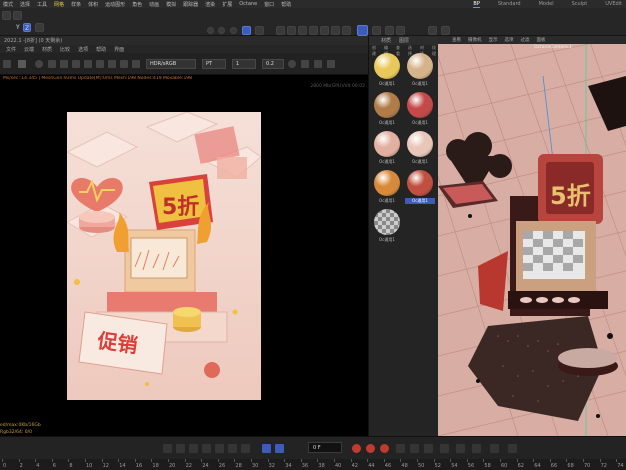 This screenshot has width=626, height=470. What do you see at coordinates (546, 4) in the screenshot?
I see `layout-tab: Model` at bounding box center [546, 4].